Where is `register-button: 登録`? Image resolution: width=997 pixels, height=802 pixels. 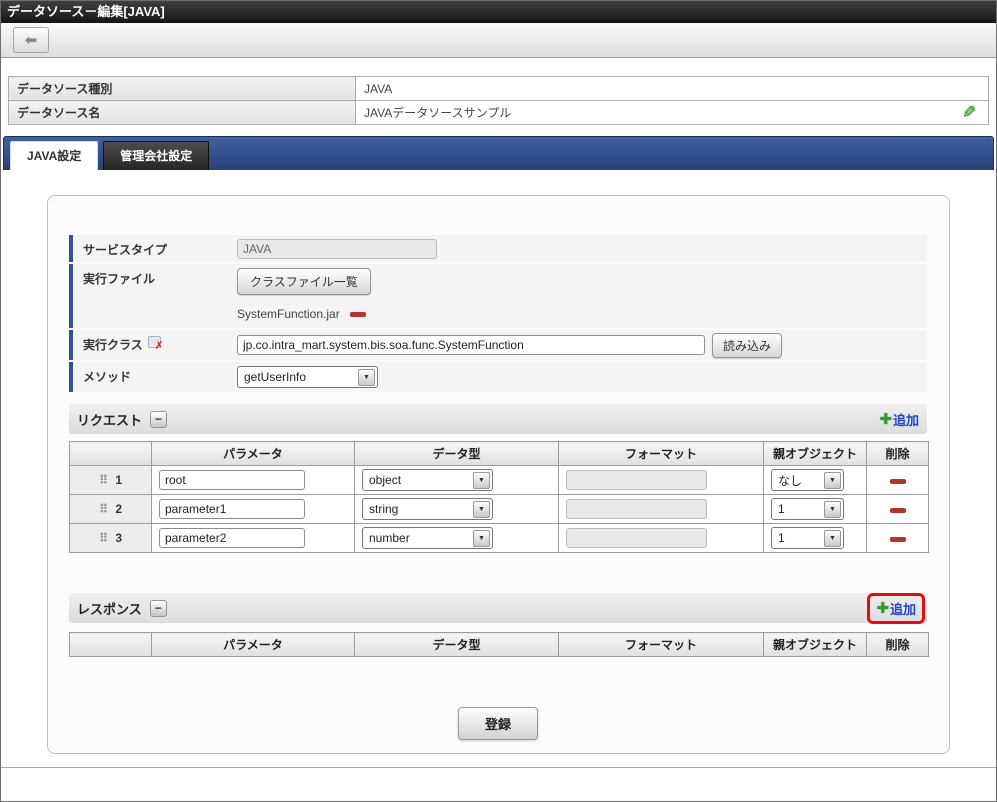
register-button: 登録 is located at coordinates (497, 723).